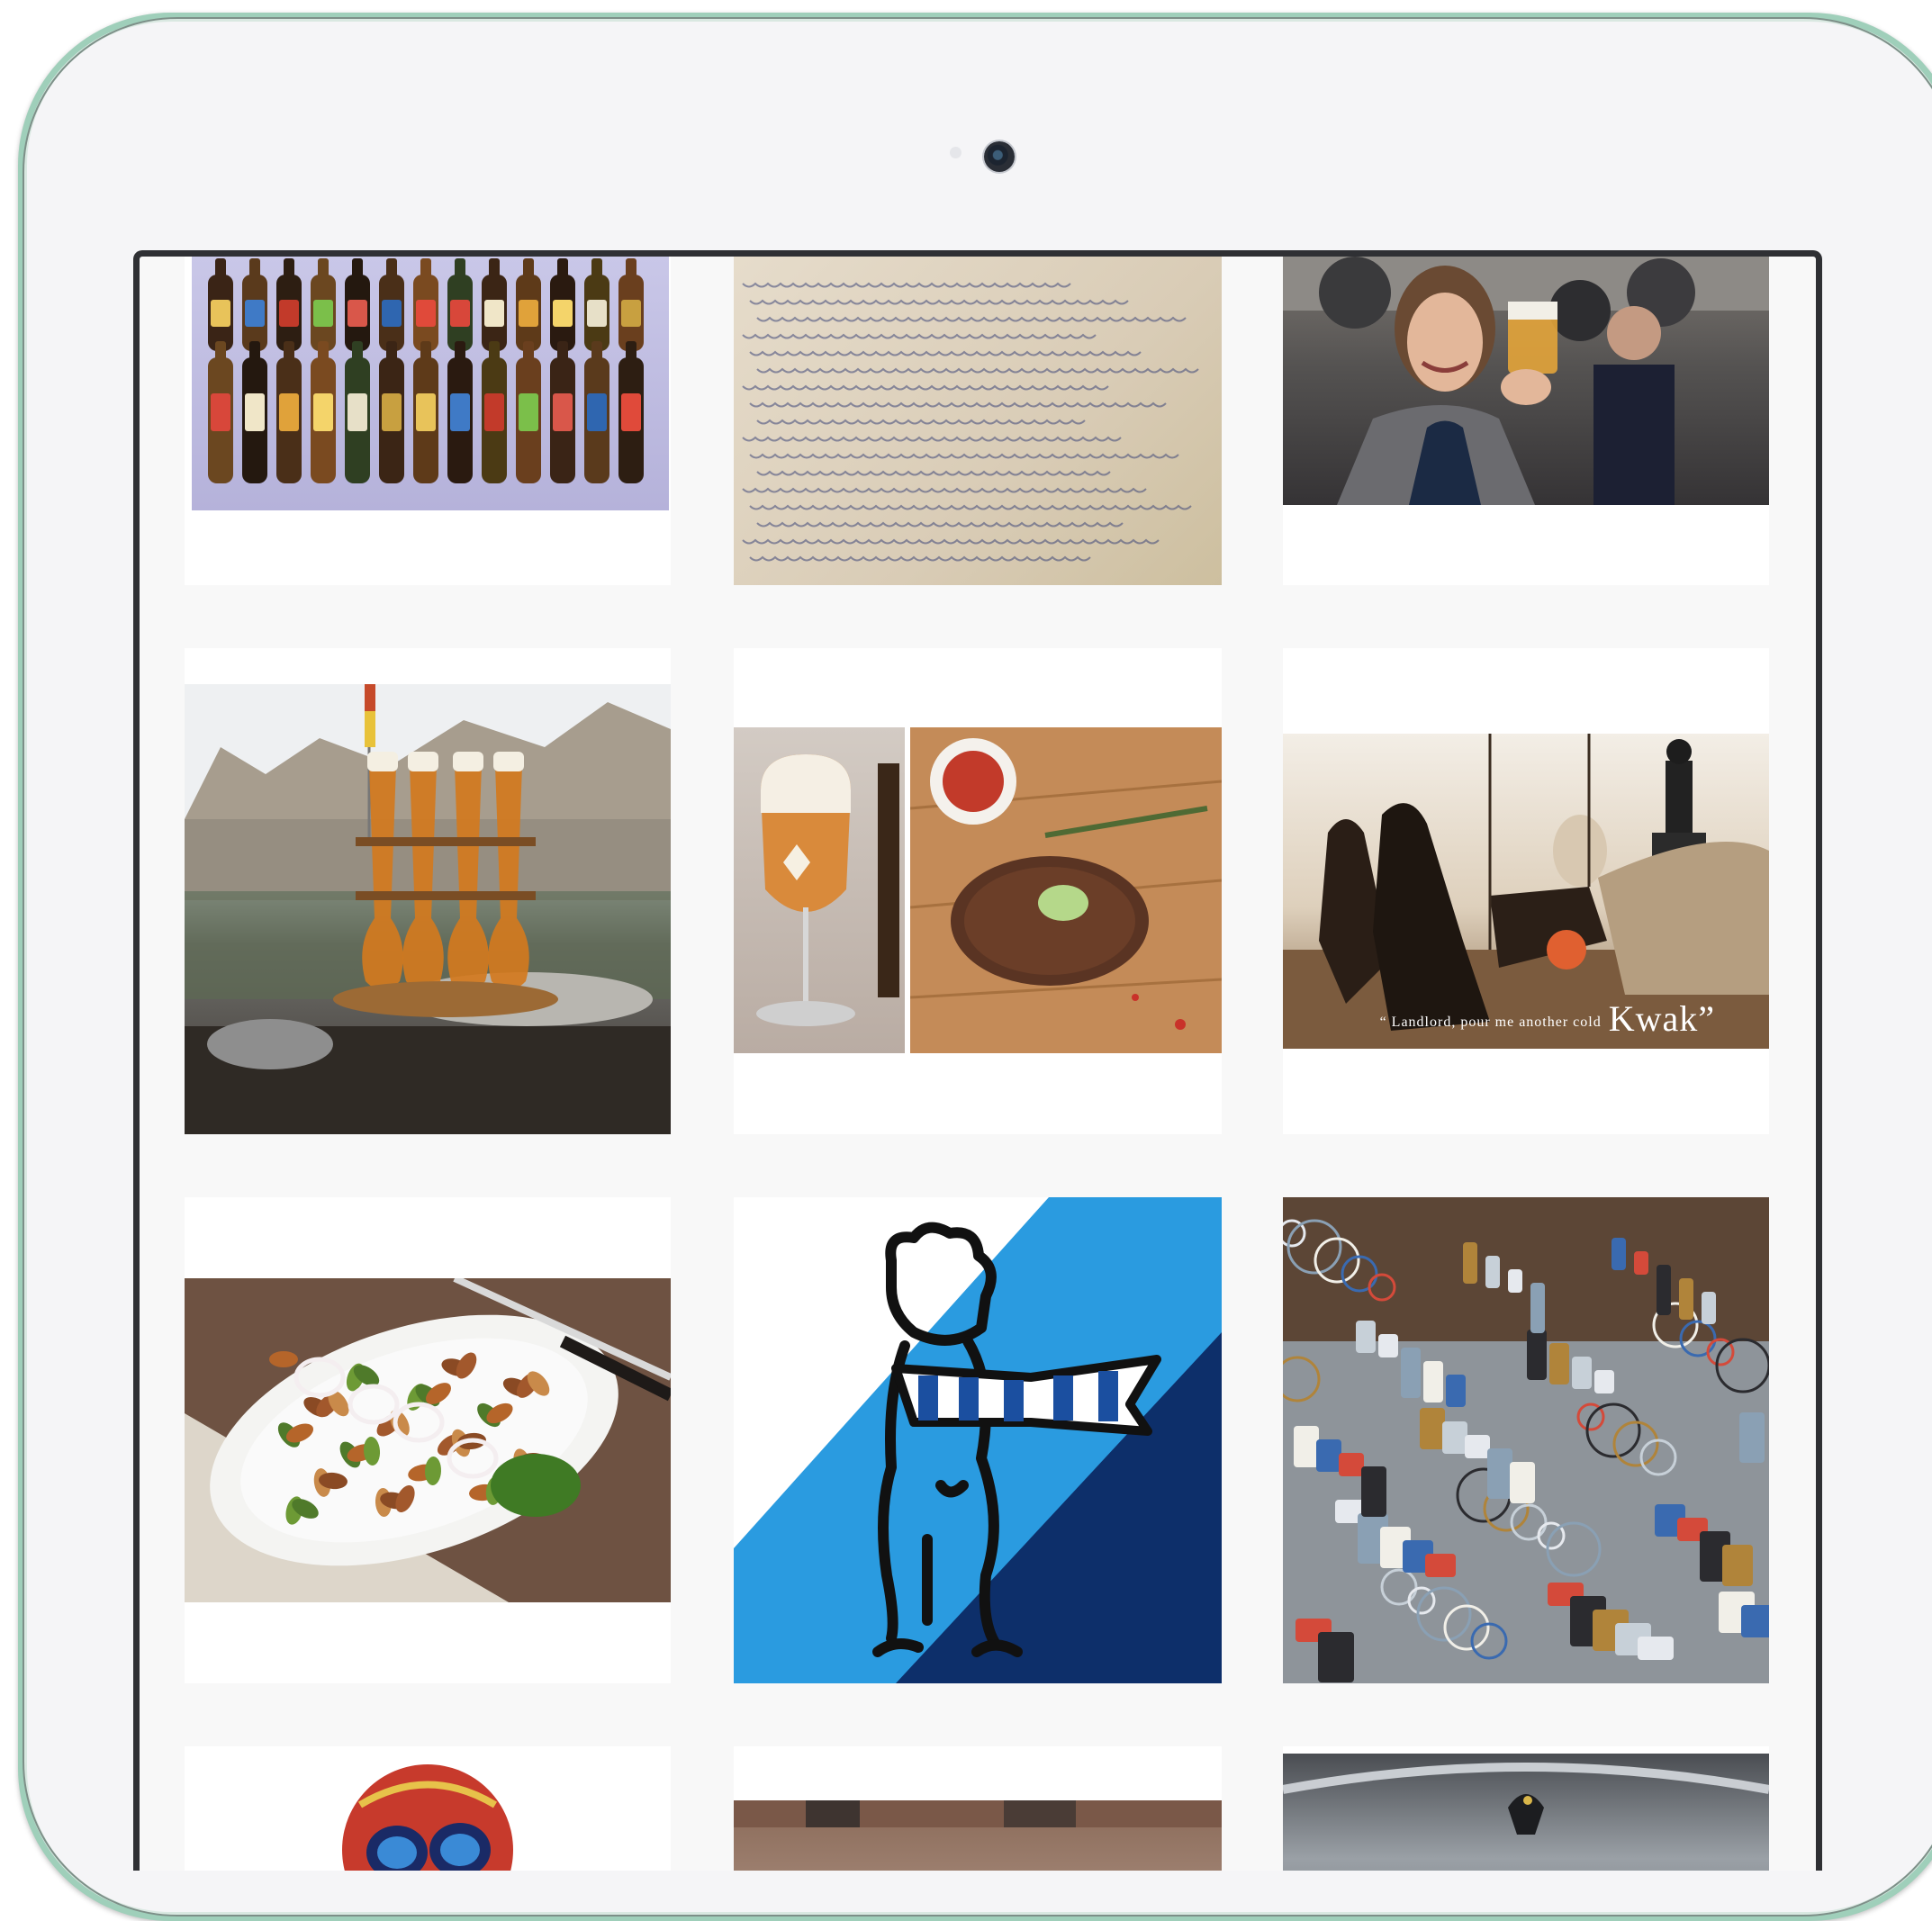  I want to click on boy-with-scarf-illustration, so click(978, 1440).